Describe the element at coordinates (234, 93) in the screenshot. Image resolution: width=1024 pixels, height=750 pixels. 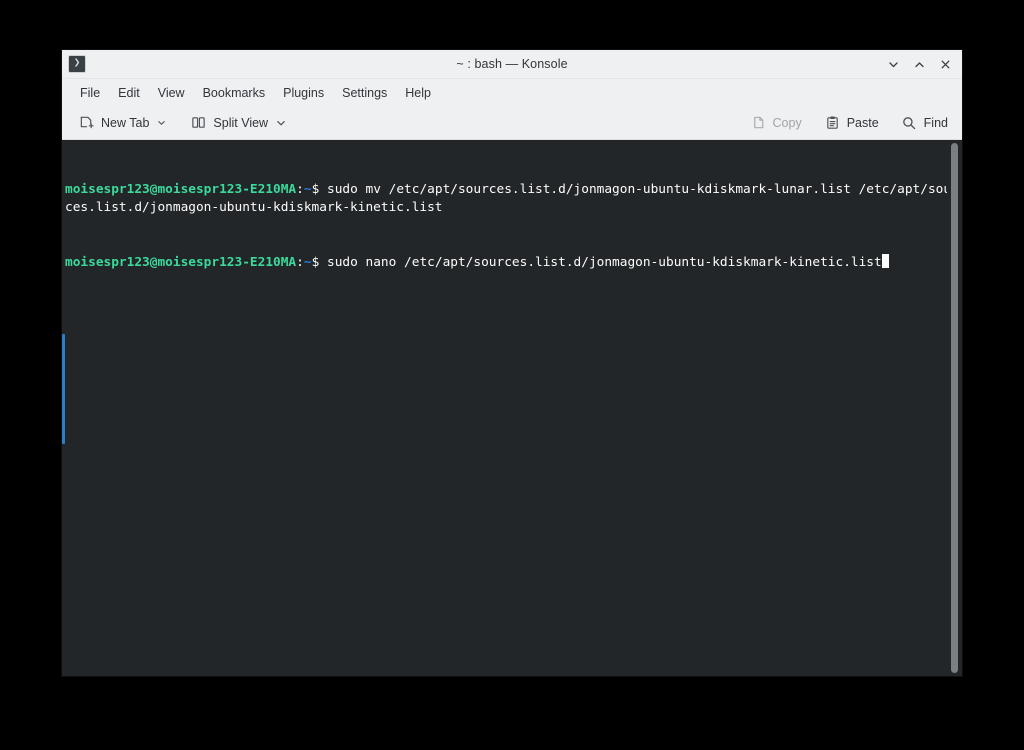
I see `menu-bookmarks: Bookmarks` at that location.